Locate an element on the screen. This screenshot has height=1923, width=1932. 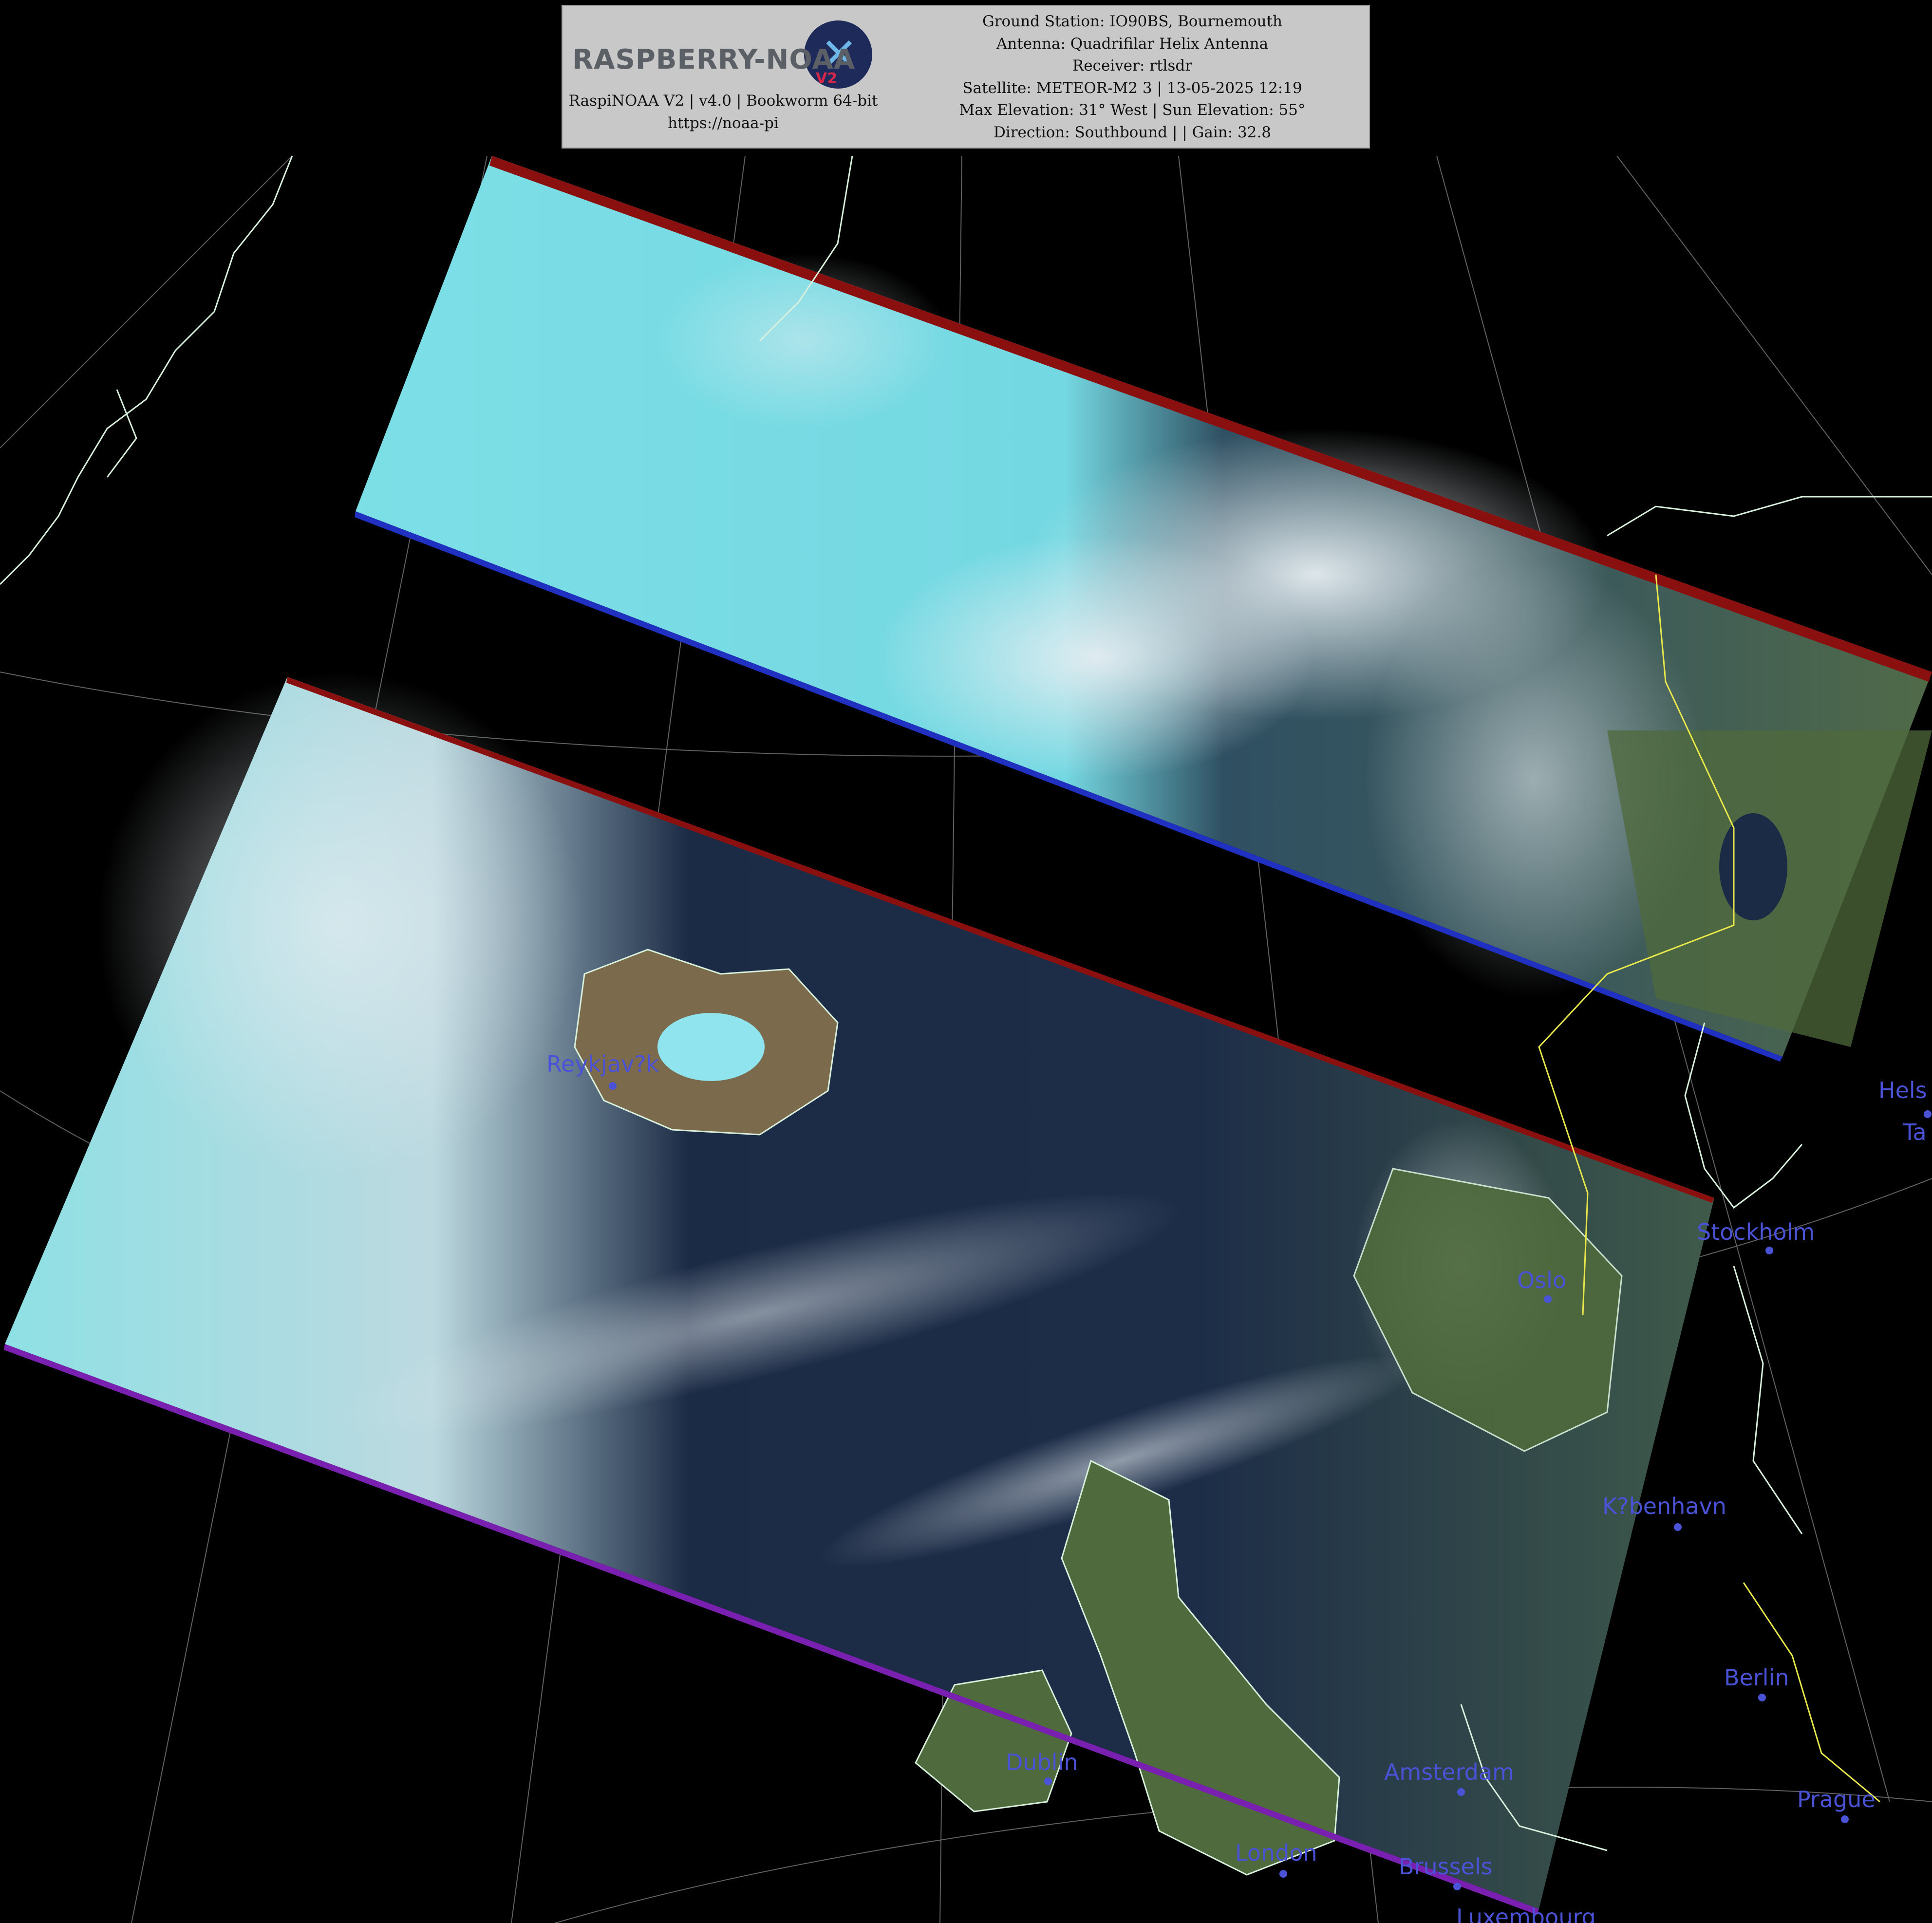
city-label-luxembourg: Luxembourg is located at coordinates (1526, 1914).